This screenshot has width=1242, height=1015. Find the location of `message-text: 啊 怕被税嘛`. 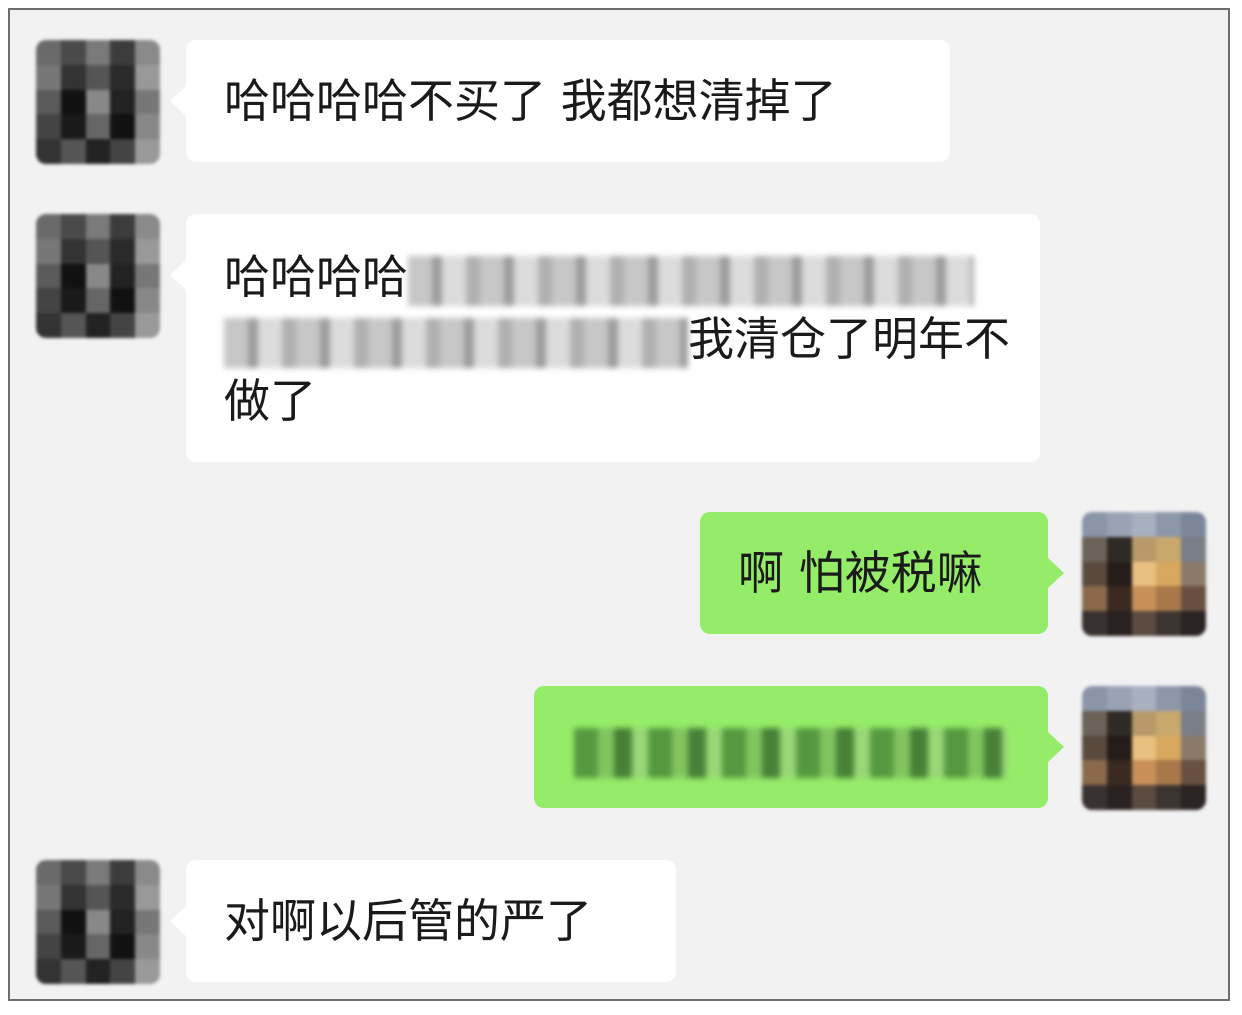

message-text: 啊 怕被税嘛 is located at coordinates (860, 573).